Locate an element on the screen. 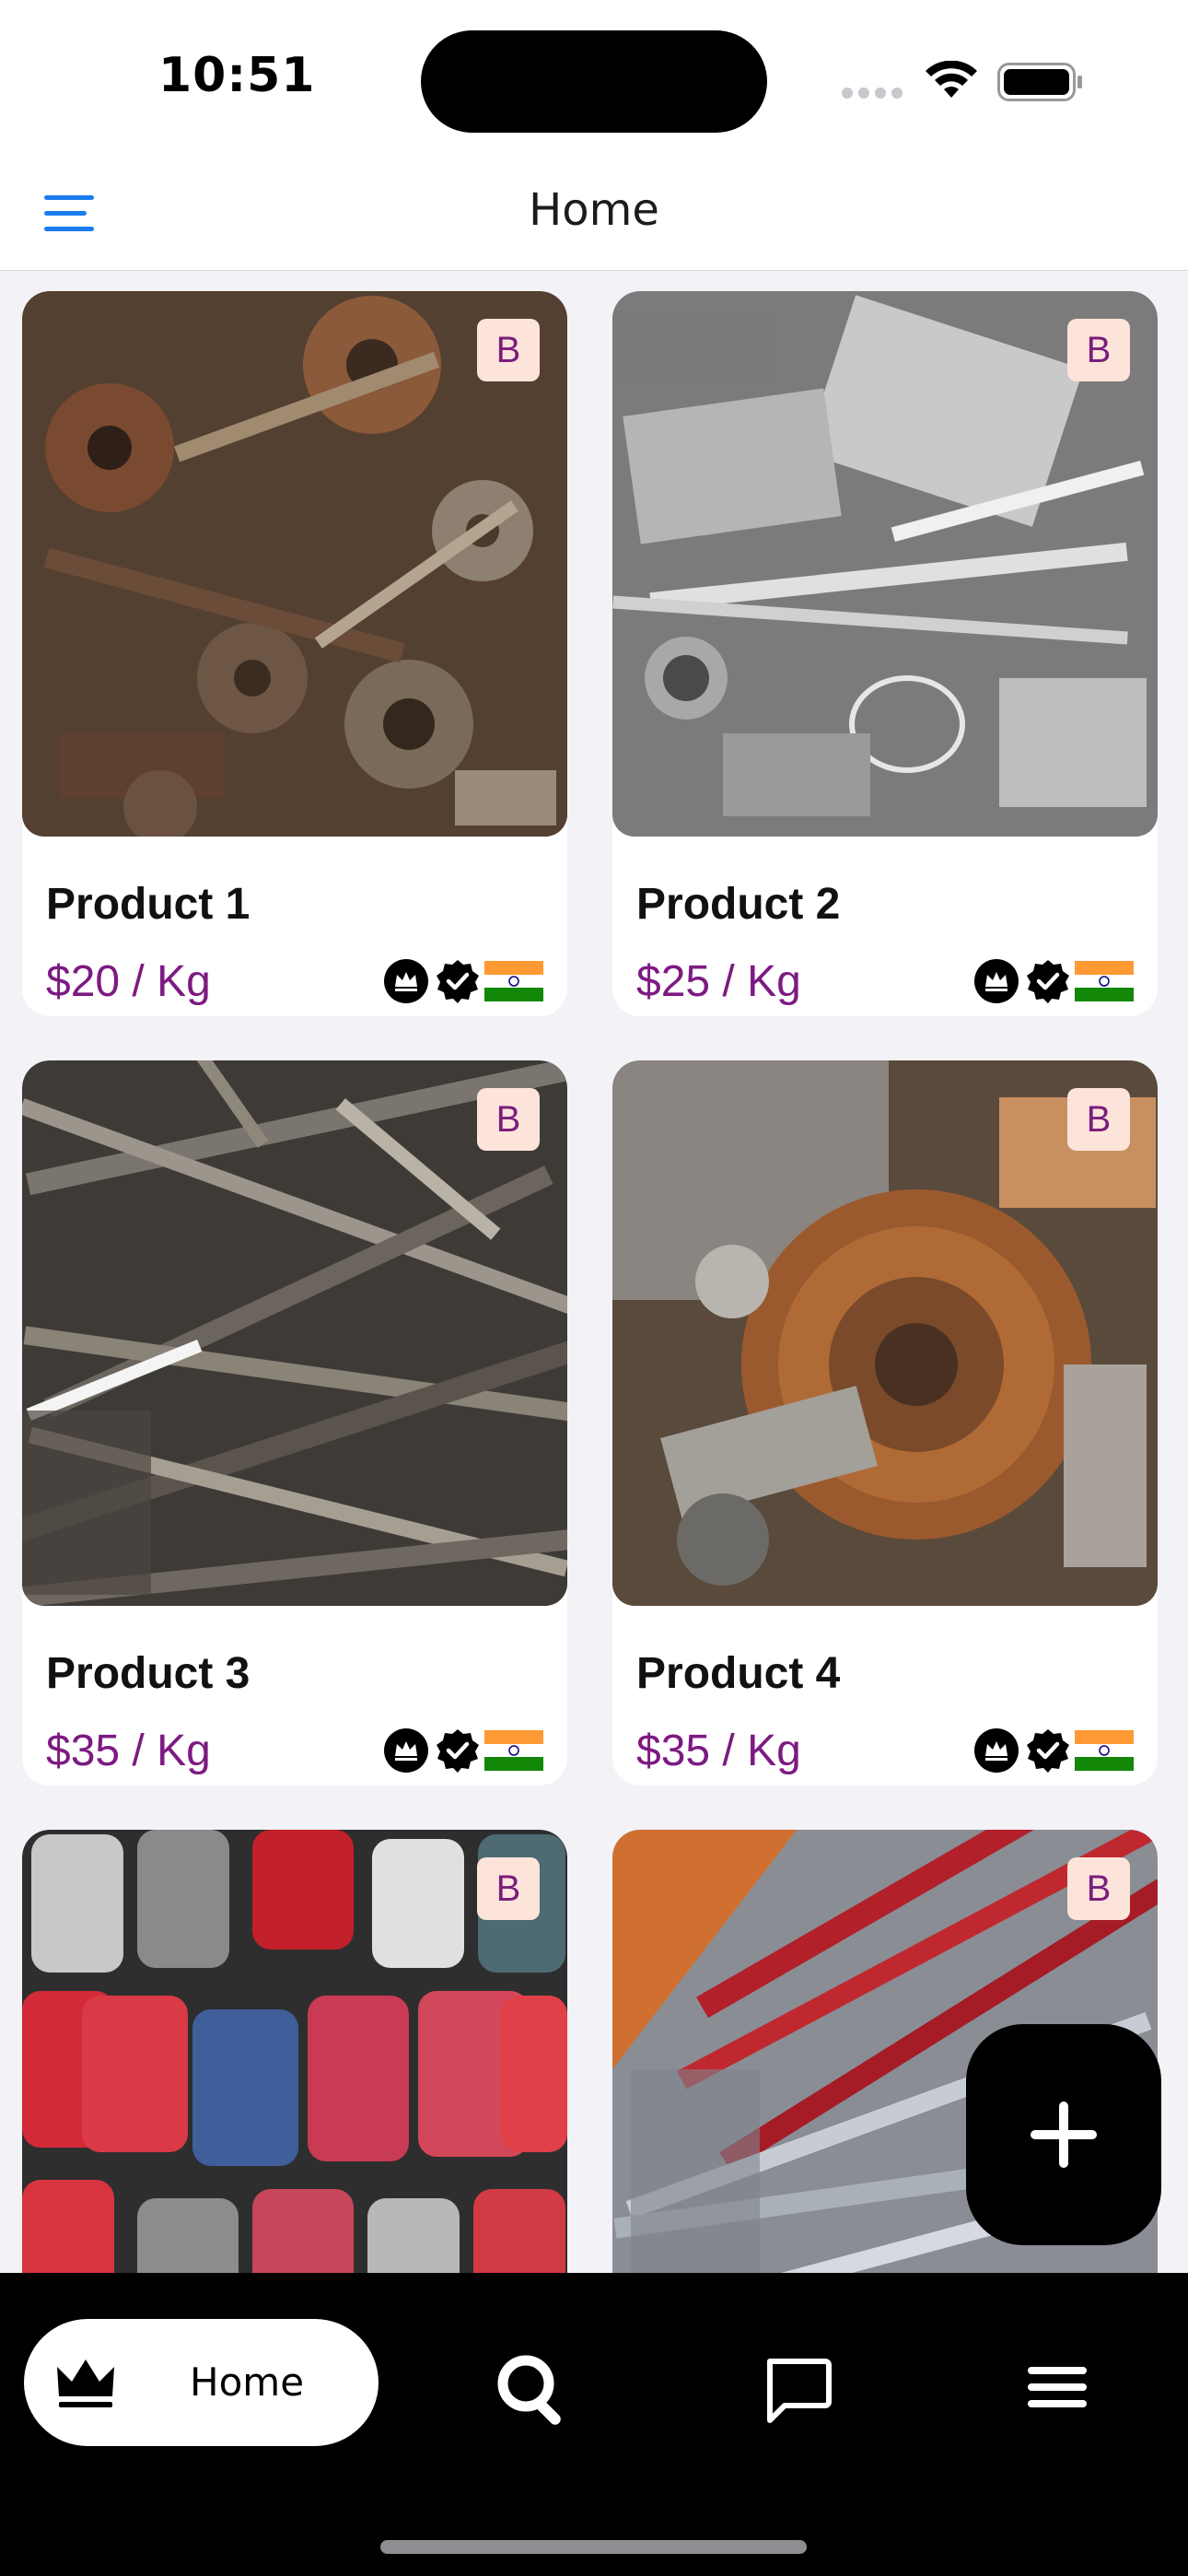  plus-icon is located at coordinates (1064, 2135).